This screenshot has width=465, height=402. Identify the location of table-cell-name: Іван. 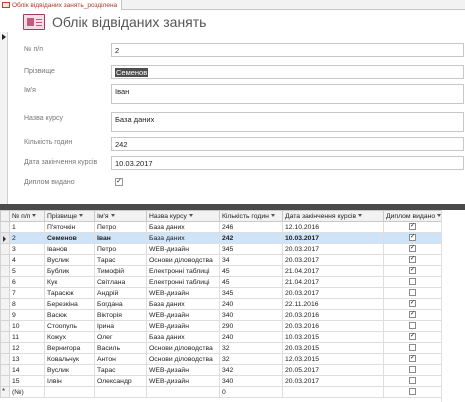
(120, 238).